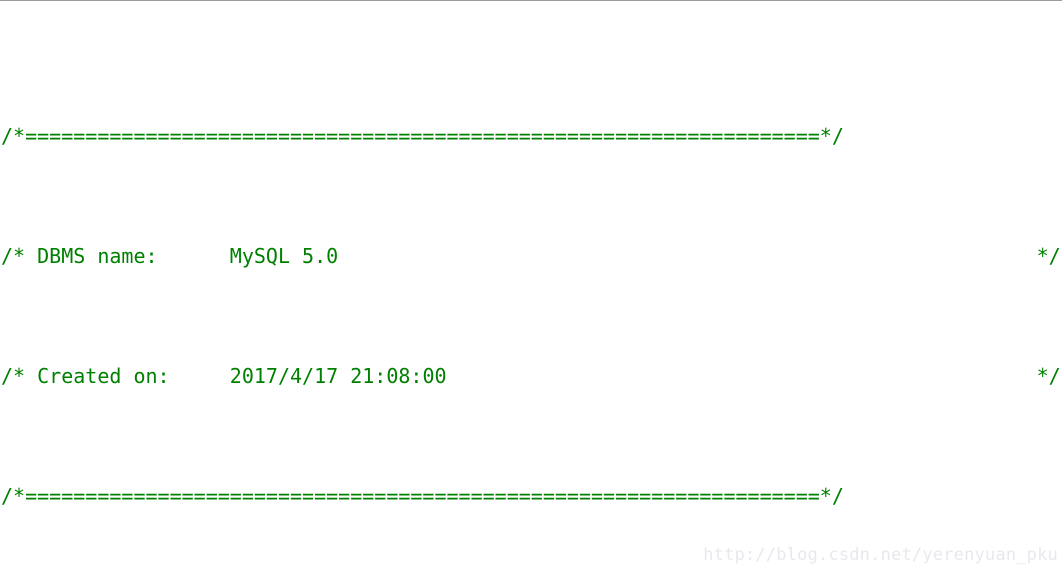  Describe the element at coordinates (338, 376) in the screenshot. I see `created-on-value: 2017/4/17 21:08:00` at that location.